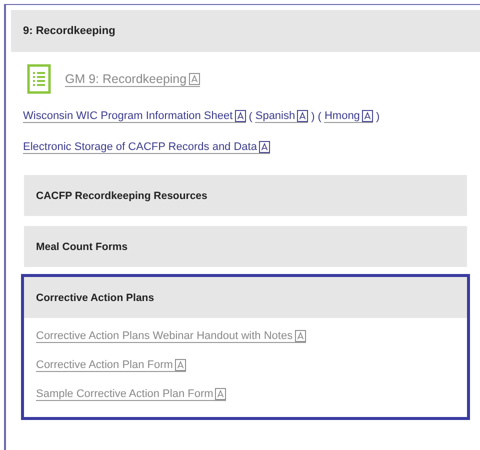  I want to click on guide-link: GM 9: Recordkeeping, so click(132, 79).